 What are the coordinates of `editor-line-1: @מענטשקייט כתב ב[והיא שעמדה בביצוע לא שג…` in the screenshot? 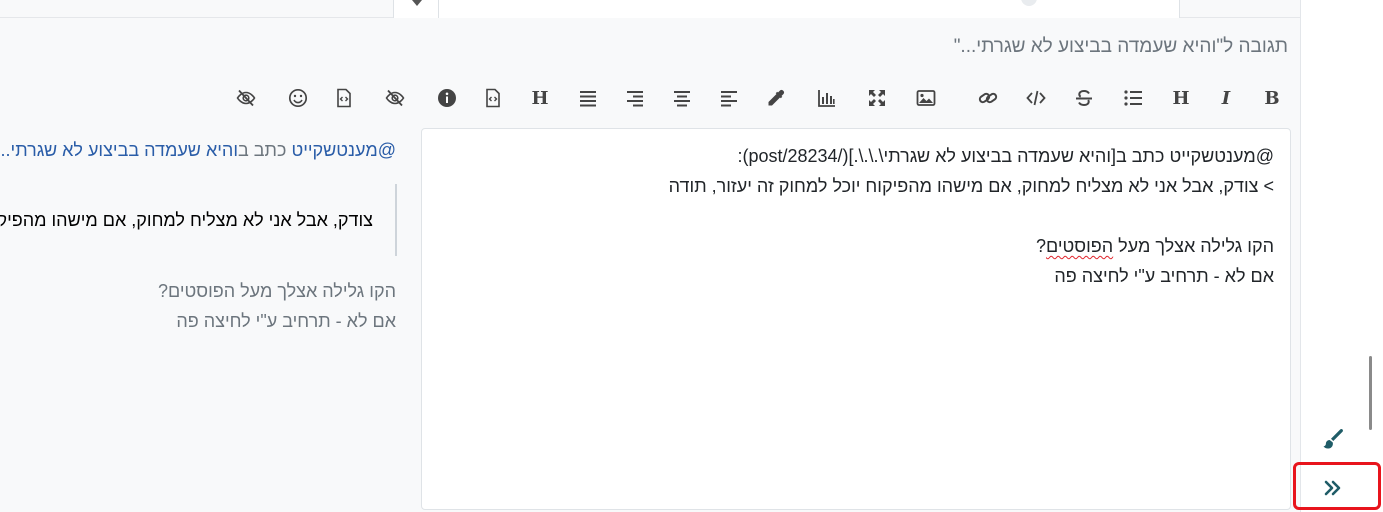 It's located at (1005, 156).